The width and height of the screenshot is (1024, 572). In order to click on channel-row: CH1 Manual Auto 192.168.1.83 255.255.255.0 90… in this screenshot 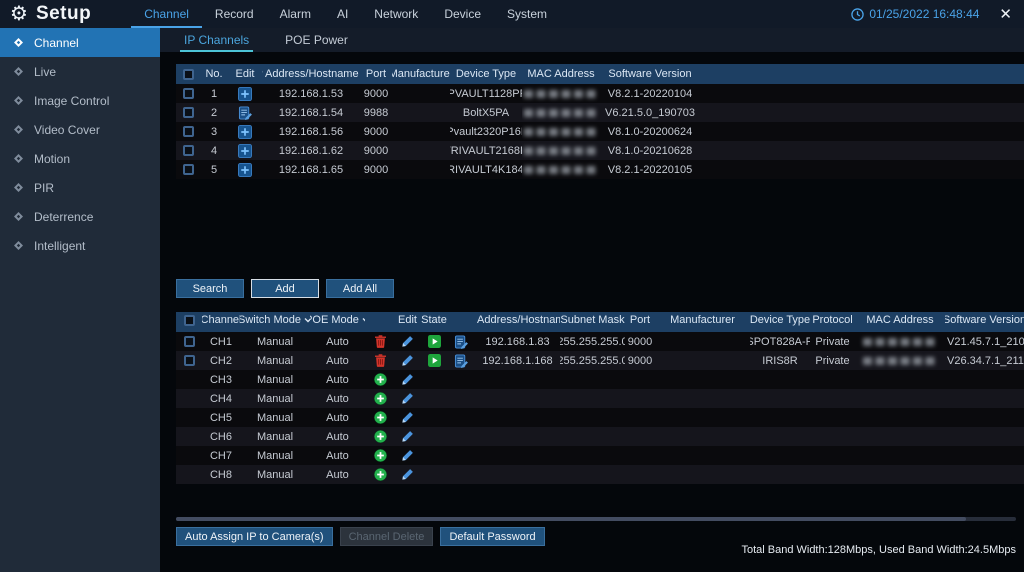, I will do `click(600, 341)`.